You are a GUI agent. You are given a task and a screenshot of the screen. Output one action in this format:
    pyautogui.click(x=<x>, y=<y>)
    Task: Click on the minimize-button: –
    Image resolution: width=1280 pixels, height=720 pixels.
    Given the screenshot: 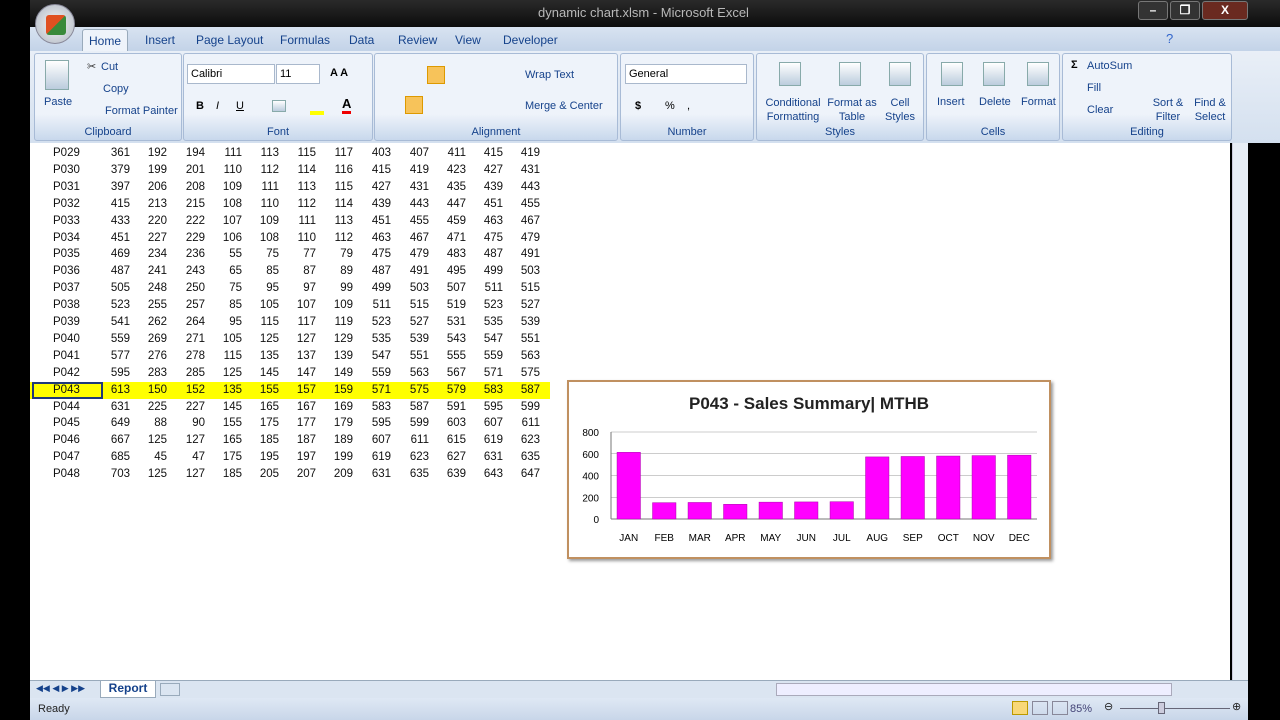 What is the action you would take?
    pyautogui.click(x=1153, y=10)
    